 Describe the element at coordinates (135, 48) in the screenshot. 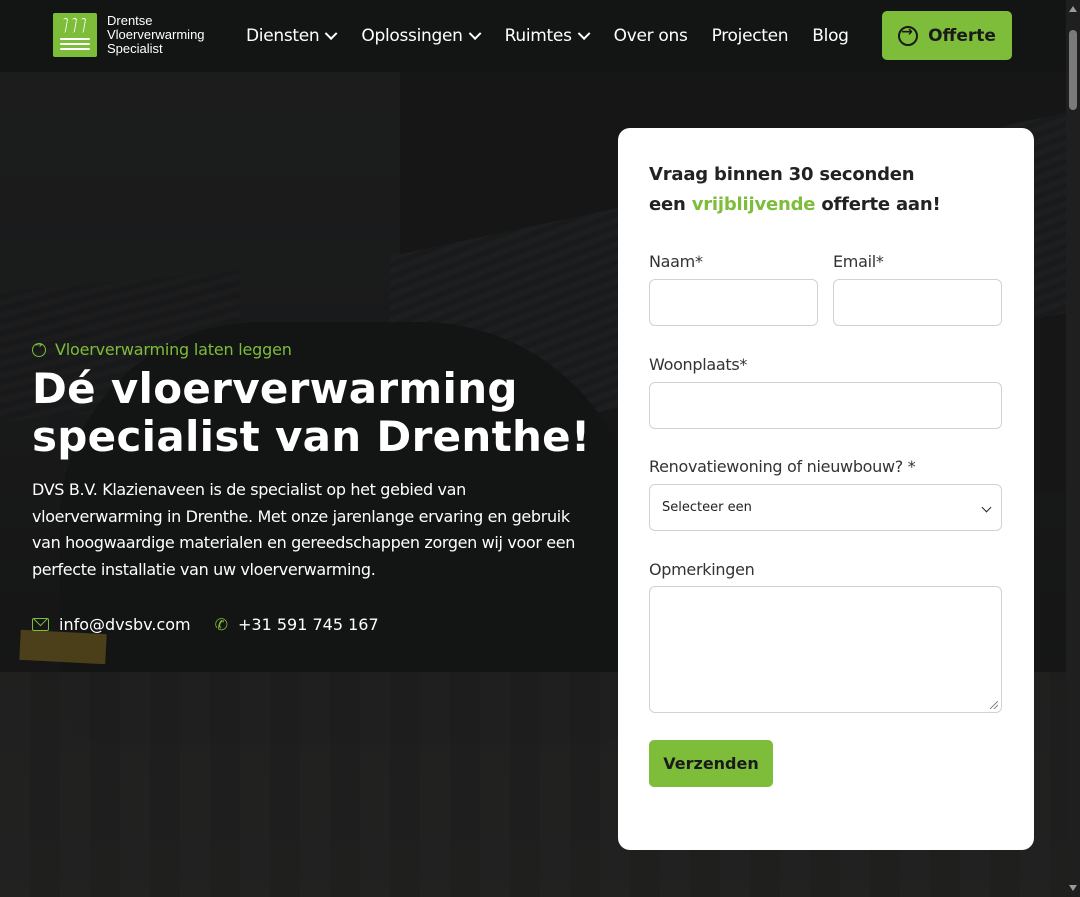

I see `logo-line-3: Specialist` at that location.